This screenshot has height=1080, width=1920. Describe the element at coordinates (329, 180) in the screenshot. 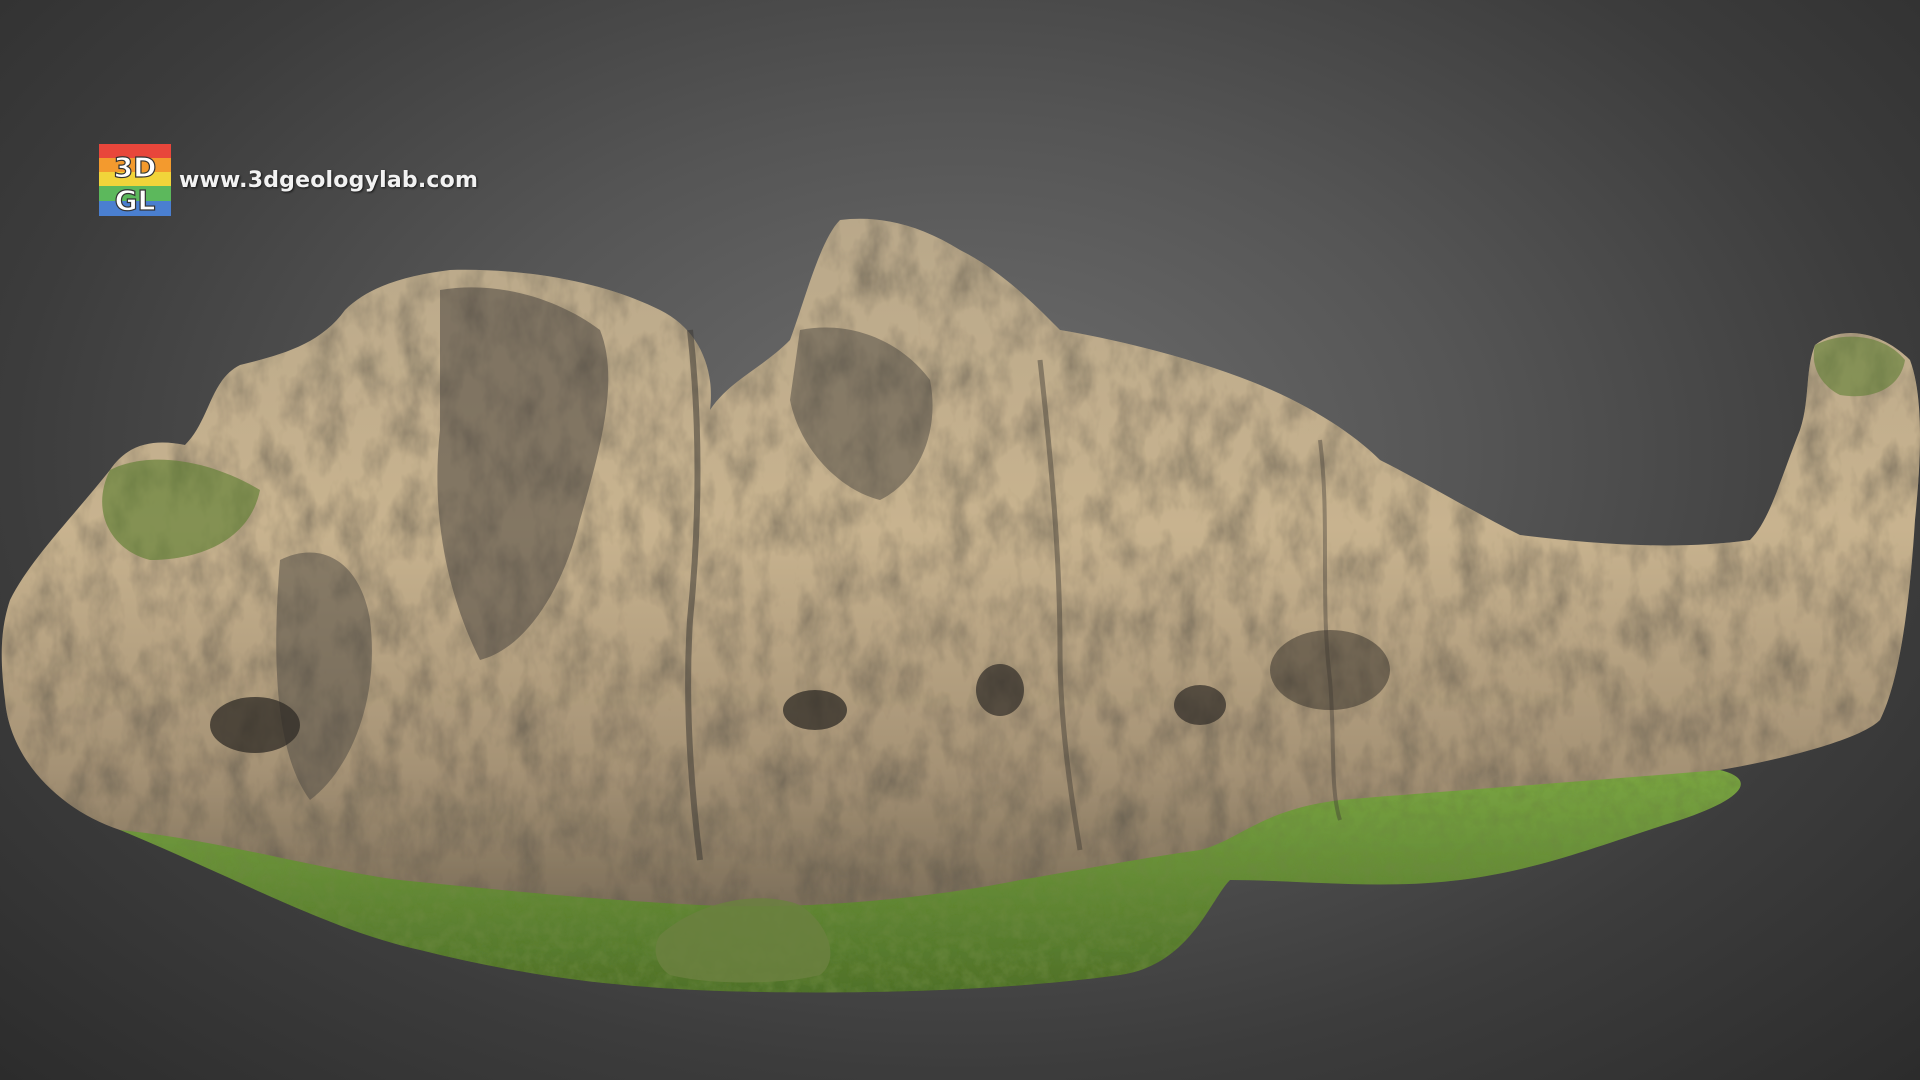

I see `site-url: www.3dgeologylab.com` at that location.